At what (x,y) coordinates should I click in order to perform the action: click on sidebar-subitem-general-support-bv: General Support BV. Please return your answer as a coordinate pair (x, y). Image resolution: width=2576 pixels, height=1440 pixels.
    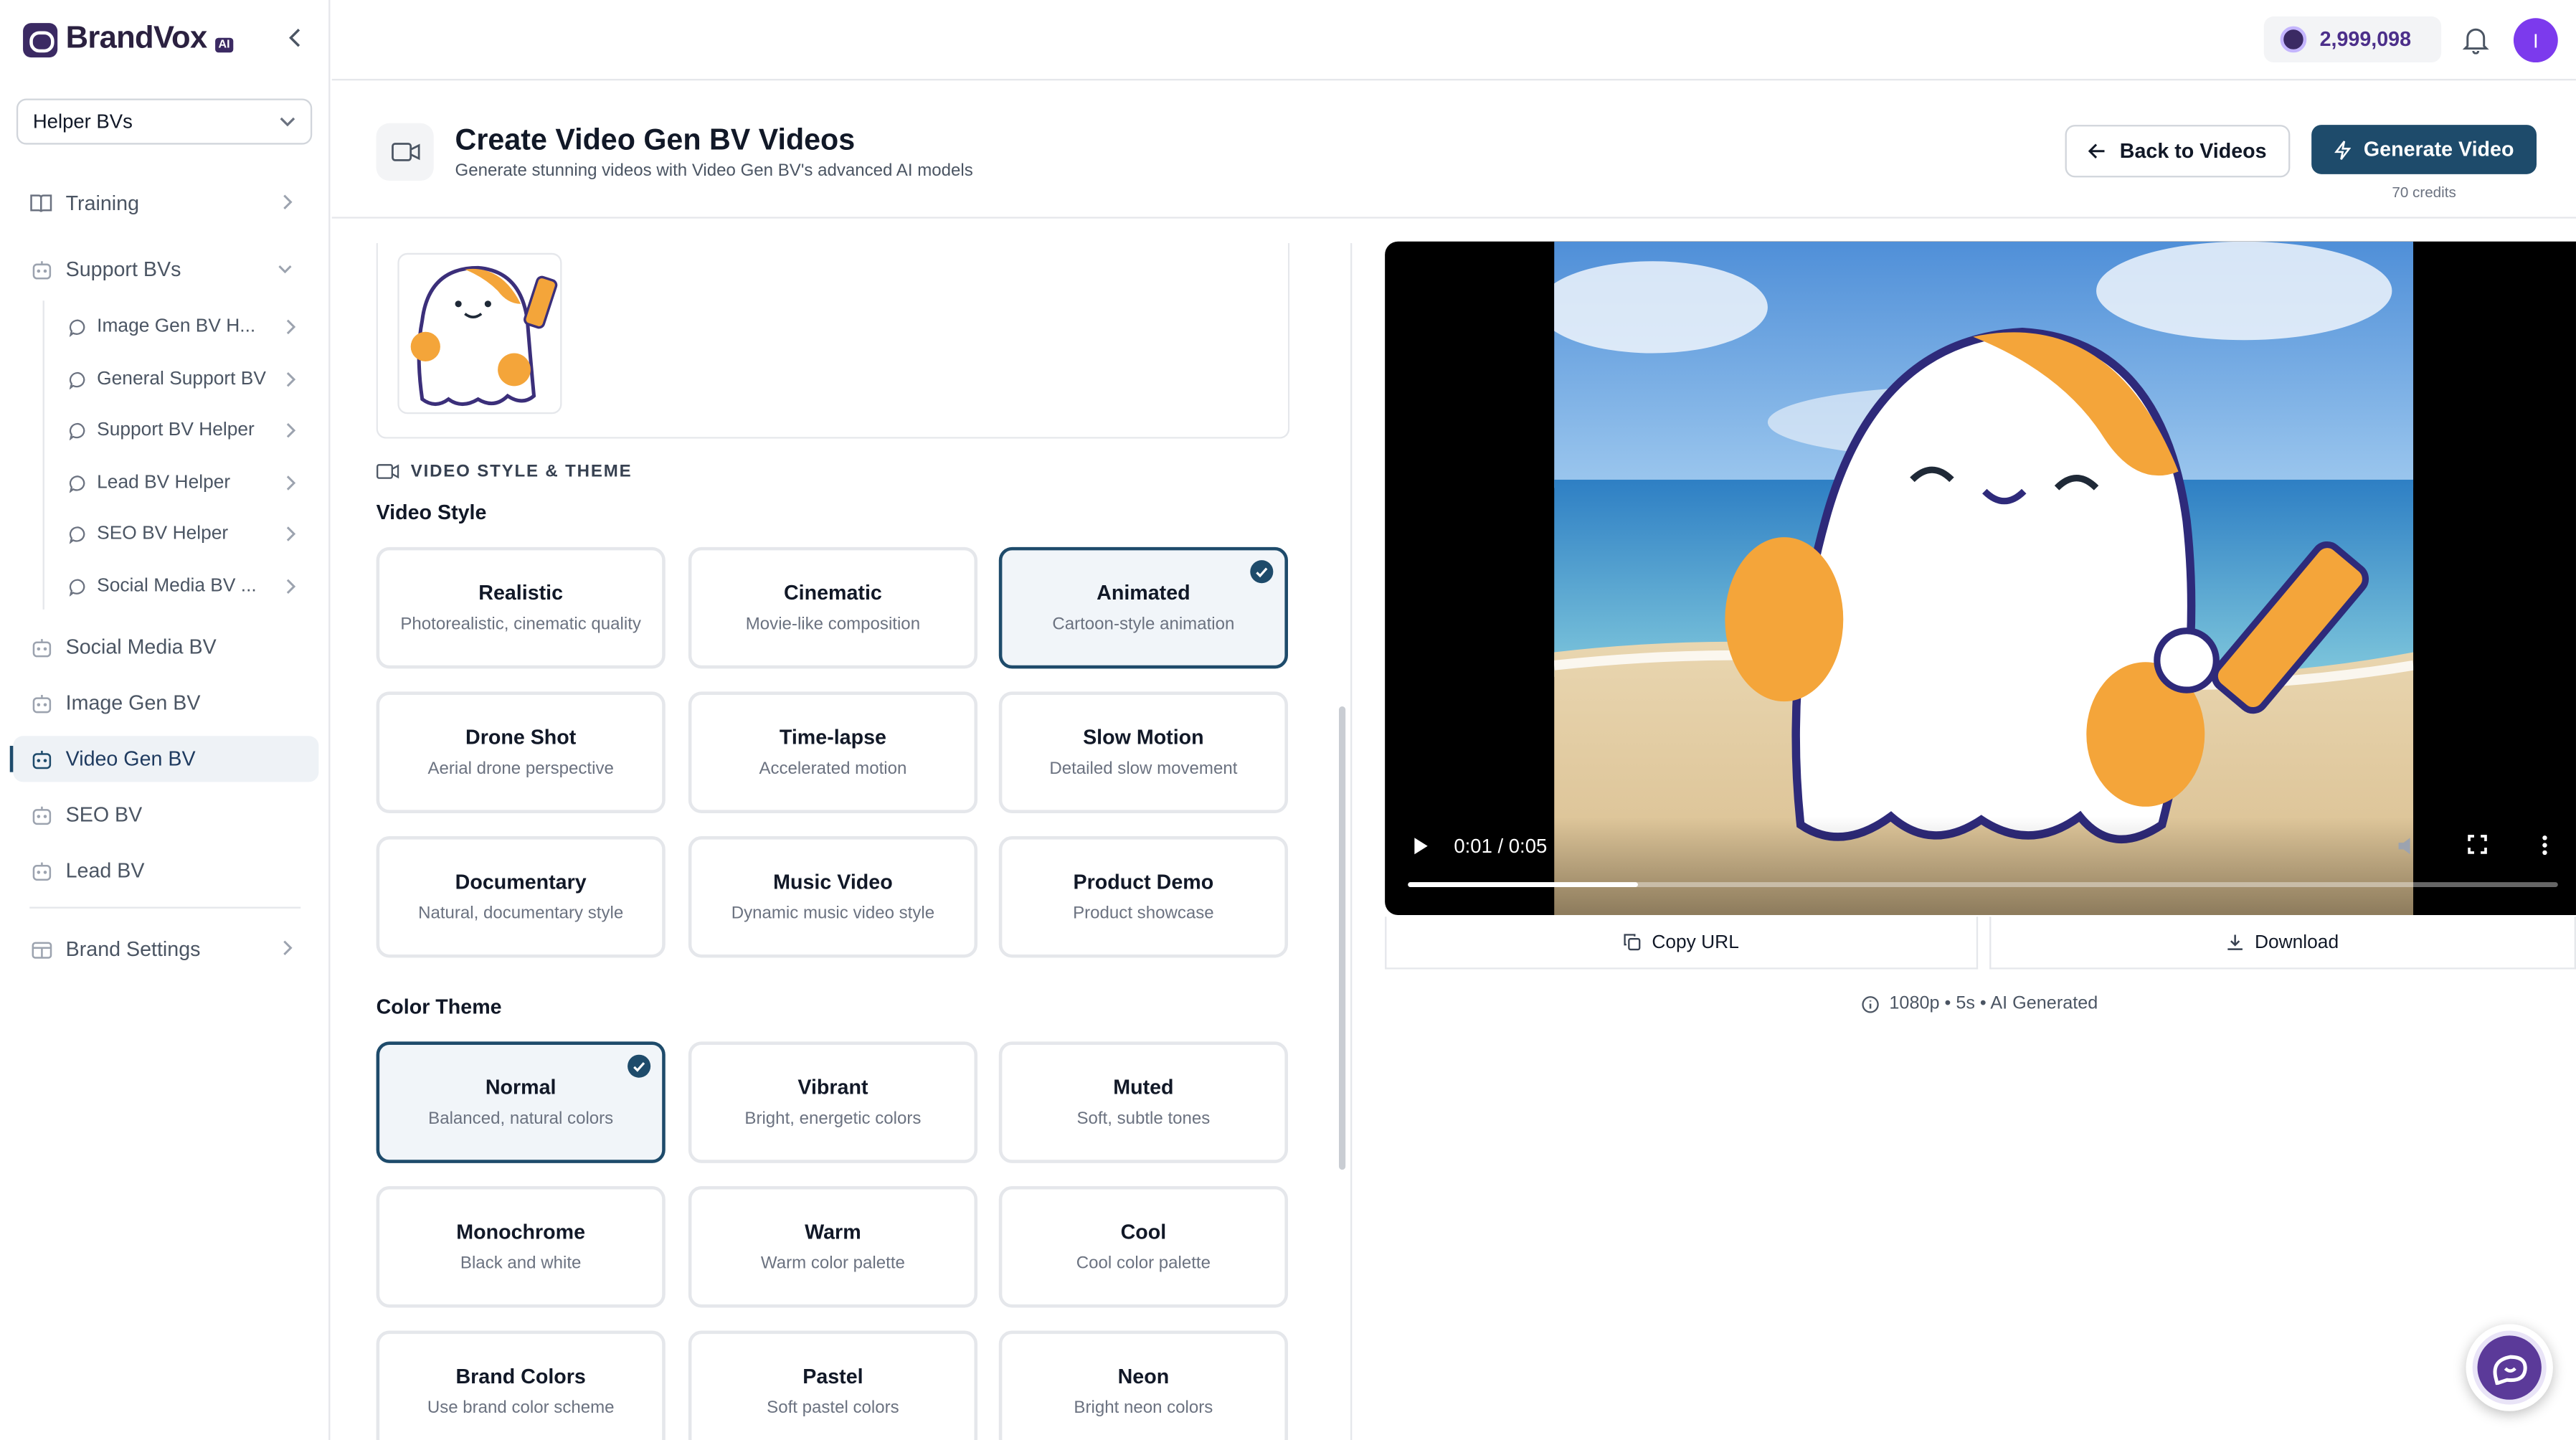
    Looking at the image, I should click on (182, 379).